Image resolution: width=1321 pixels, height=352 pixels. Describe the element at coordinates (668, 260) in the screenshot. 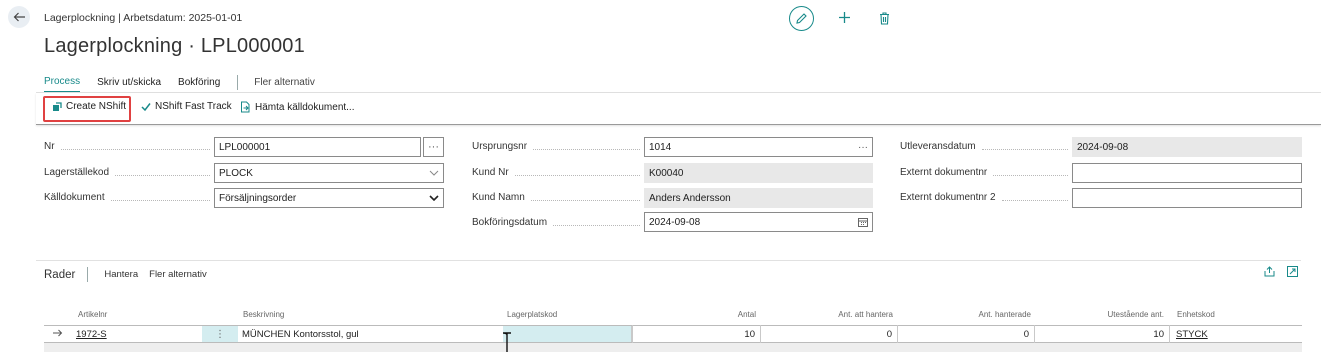

I see `lines-divider` at that location.